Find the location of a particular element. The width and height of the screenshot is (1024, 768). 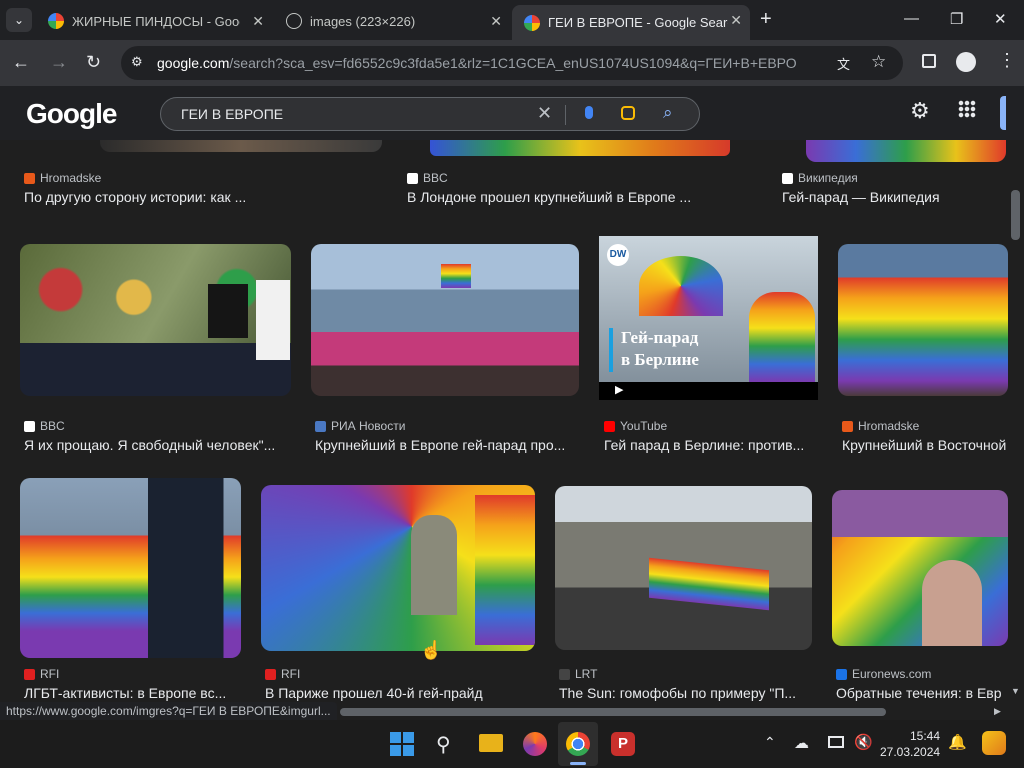

chevron-up-icon: ⌃ is located at coordinates (770, 742).